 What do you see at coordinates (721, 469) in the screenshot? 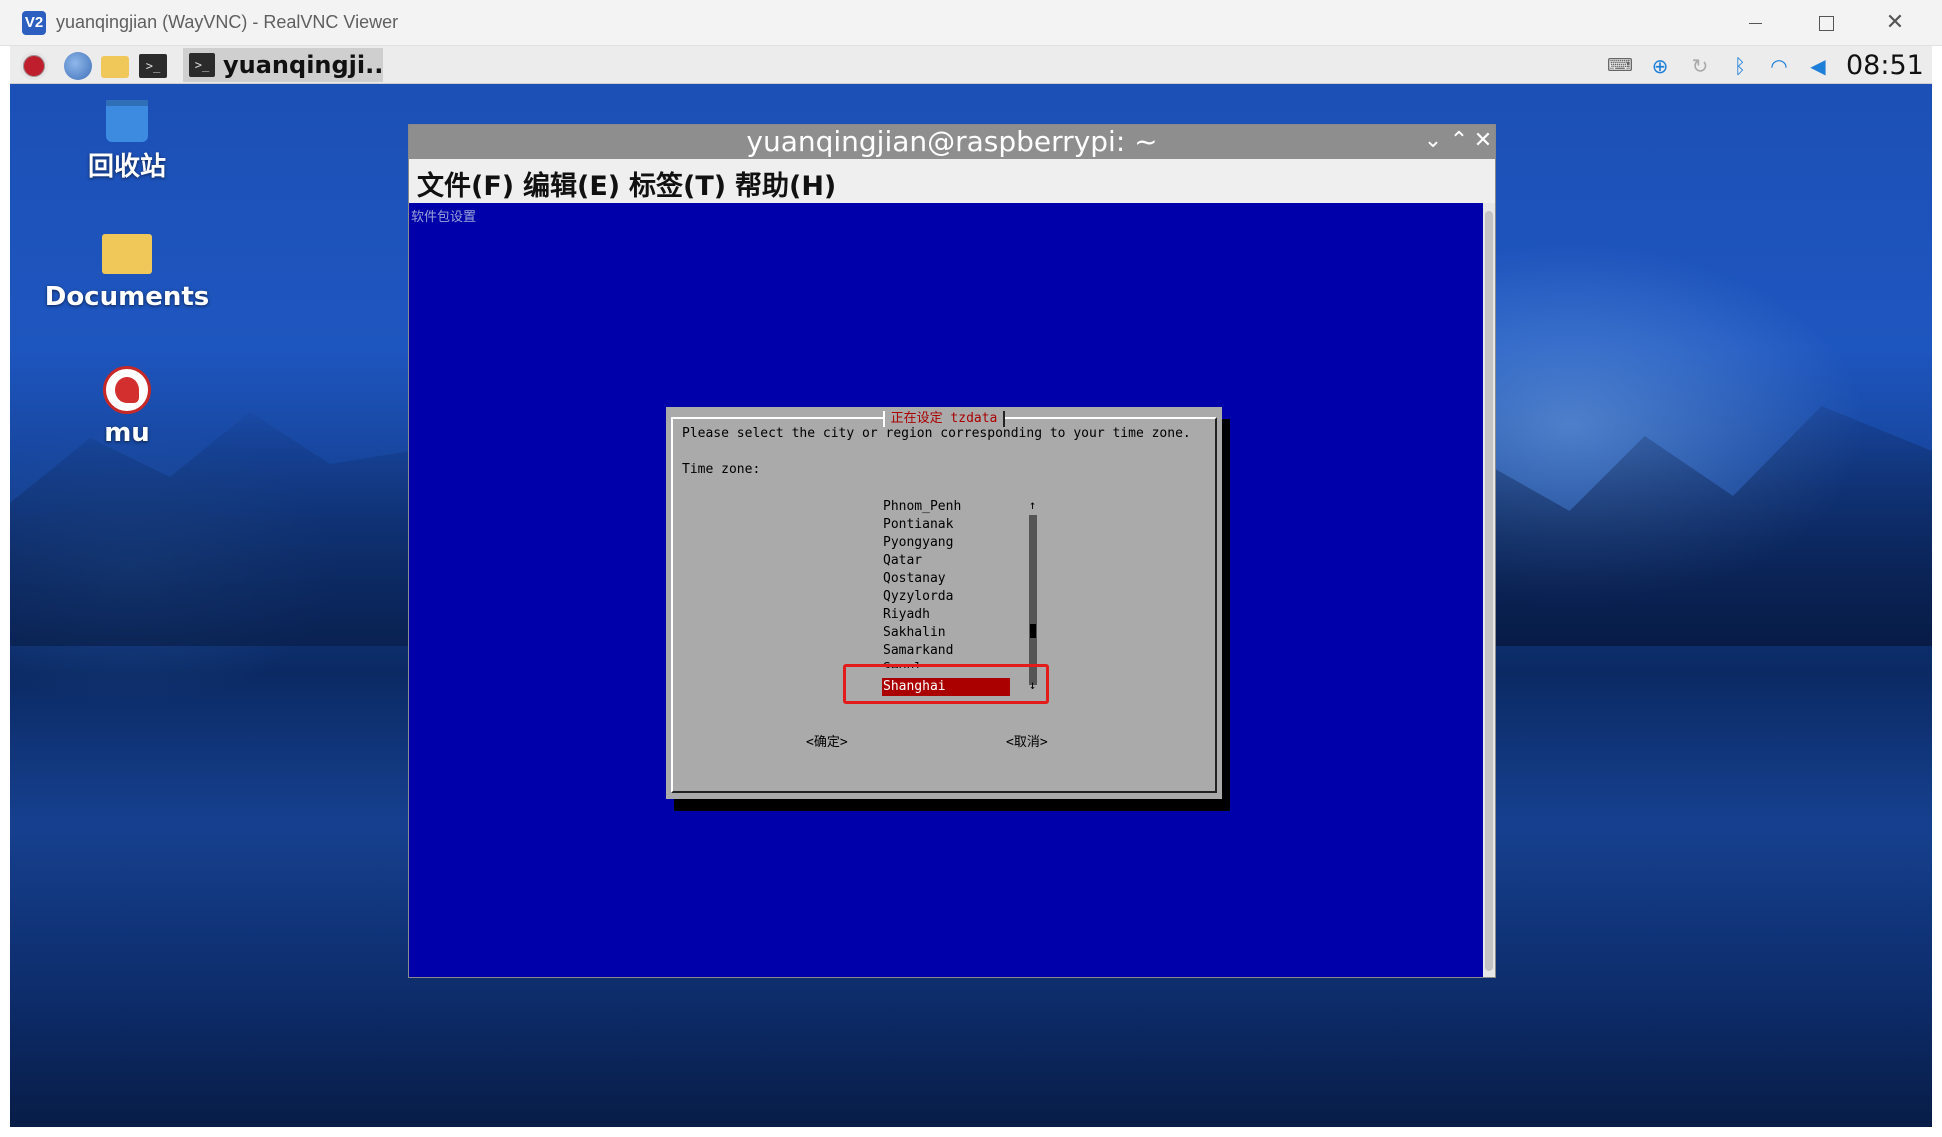
I see `time-zone-label: Time zone:` at bounding box center [721, 469].